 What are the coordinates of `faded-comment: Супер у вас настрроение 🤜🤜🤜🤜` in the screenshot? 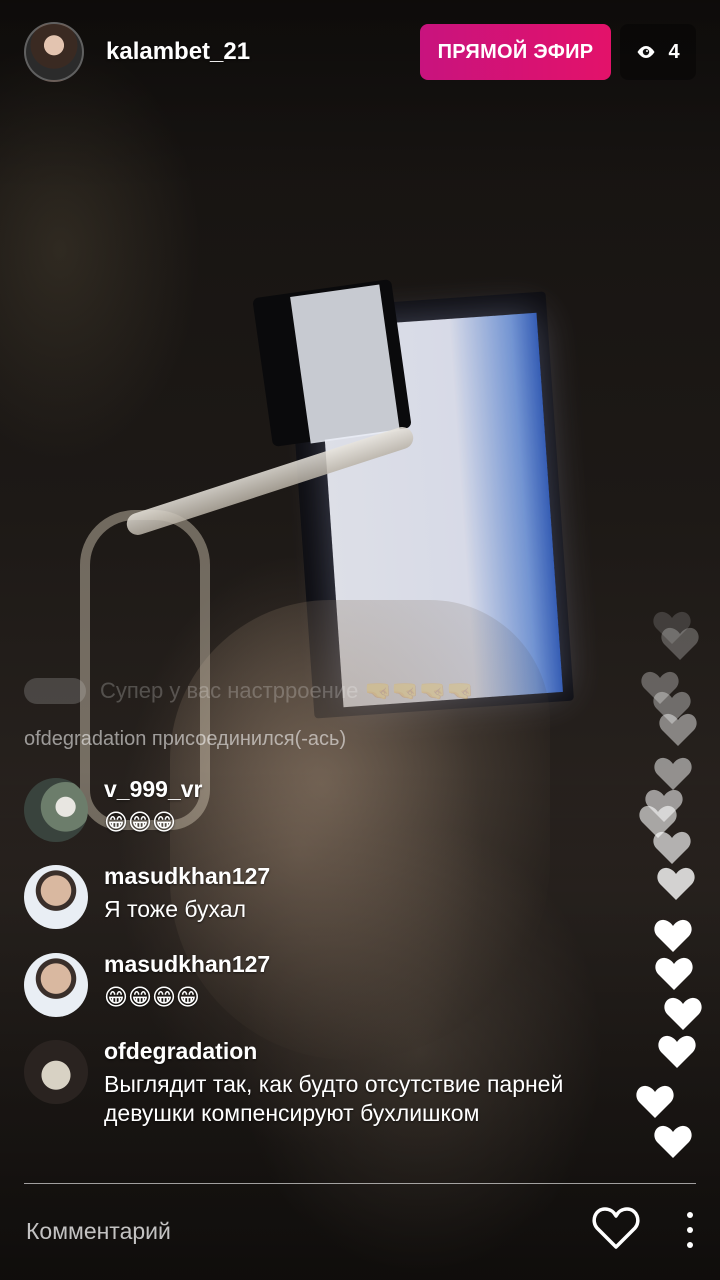 It's located at (284, 691).